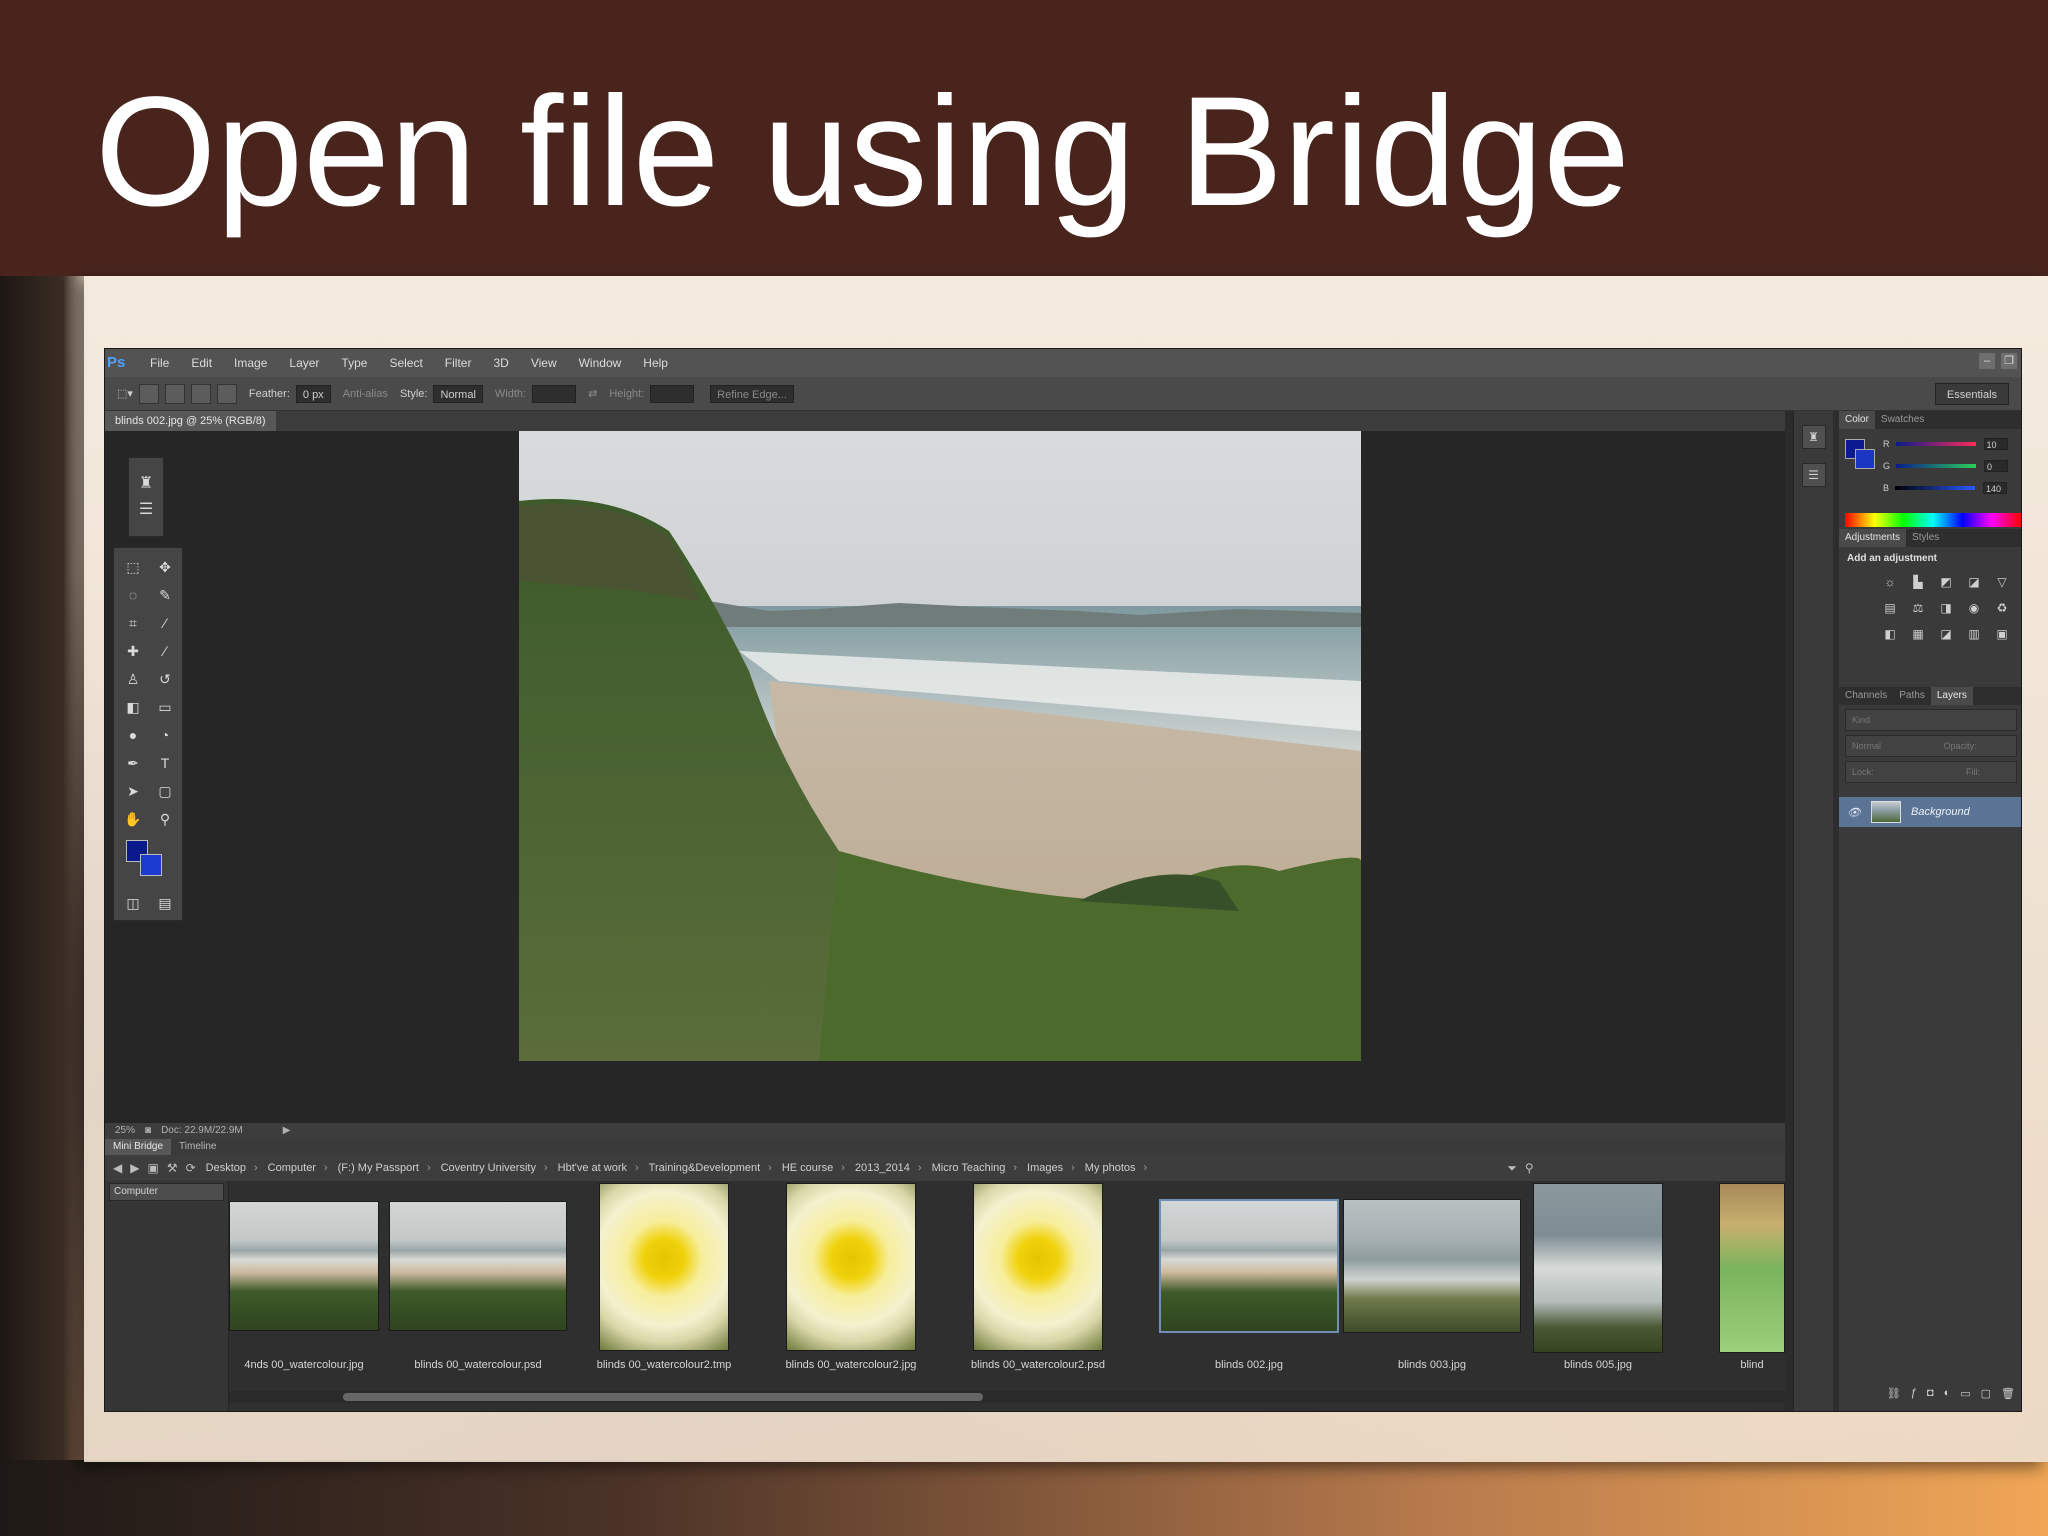 This screenshot has width=2048, height=1536. I want to click on menu-select: Select, so click(405, 363).